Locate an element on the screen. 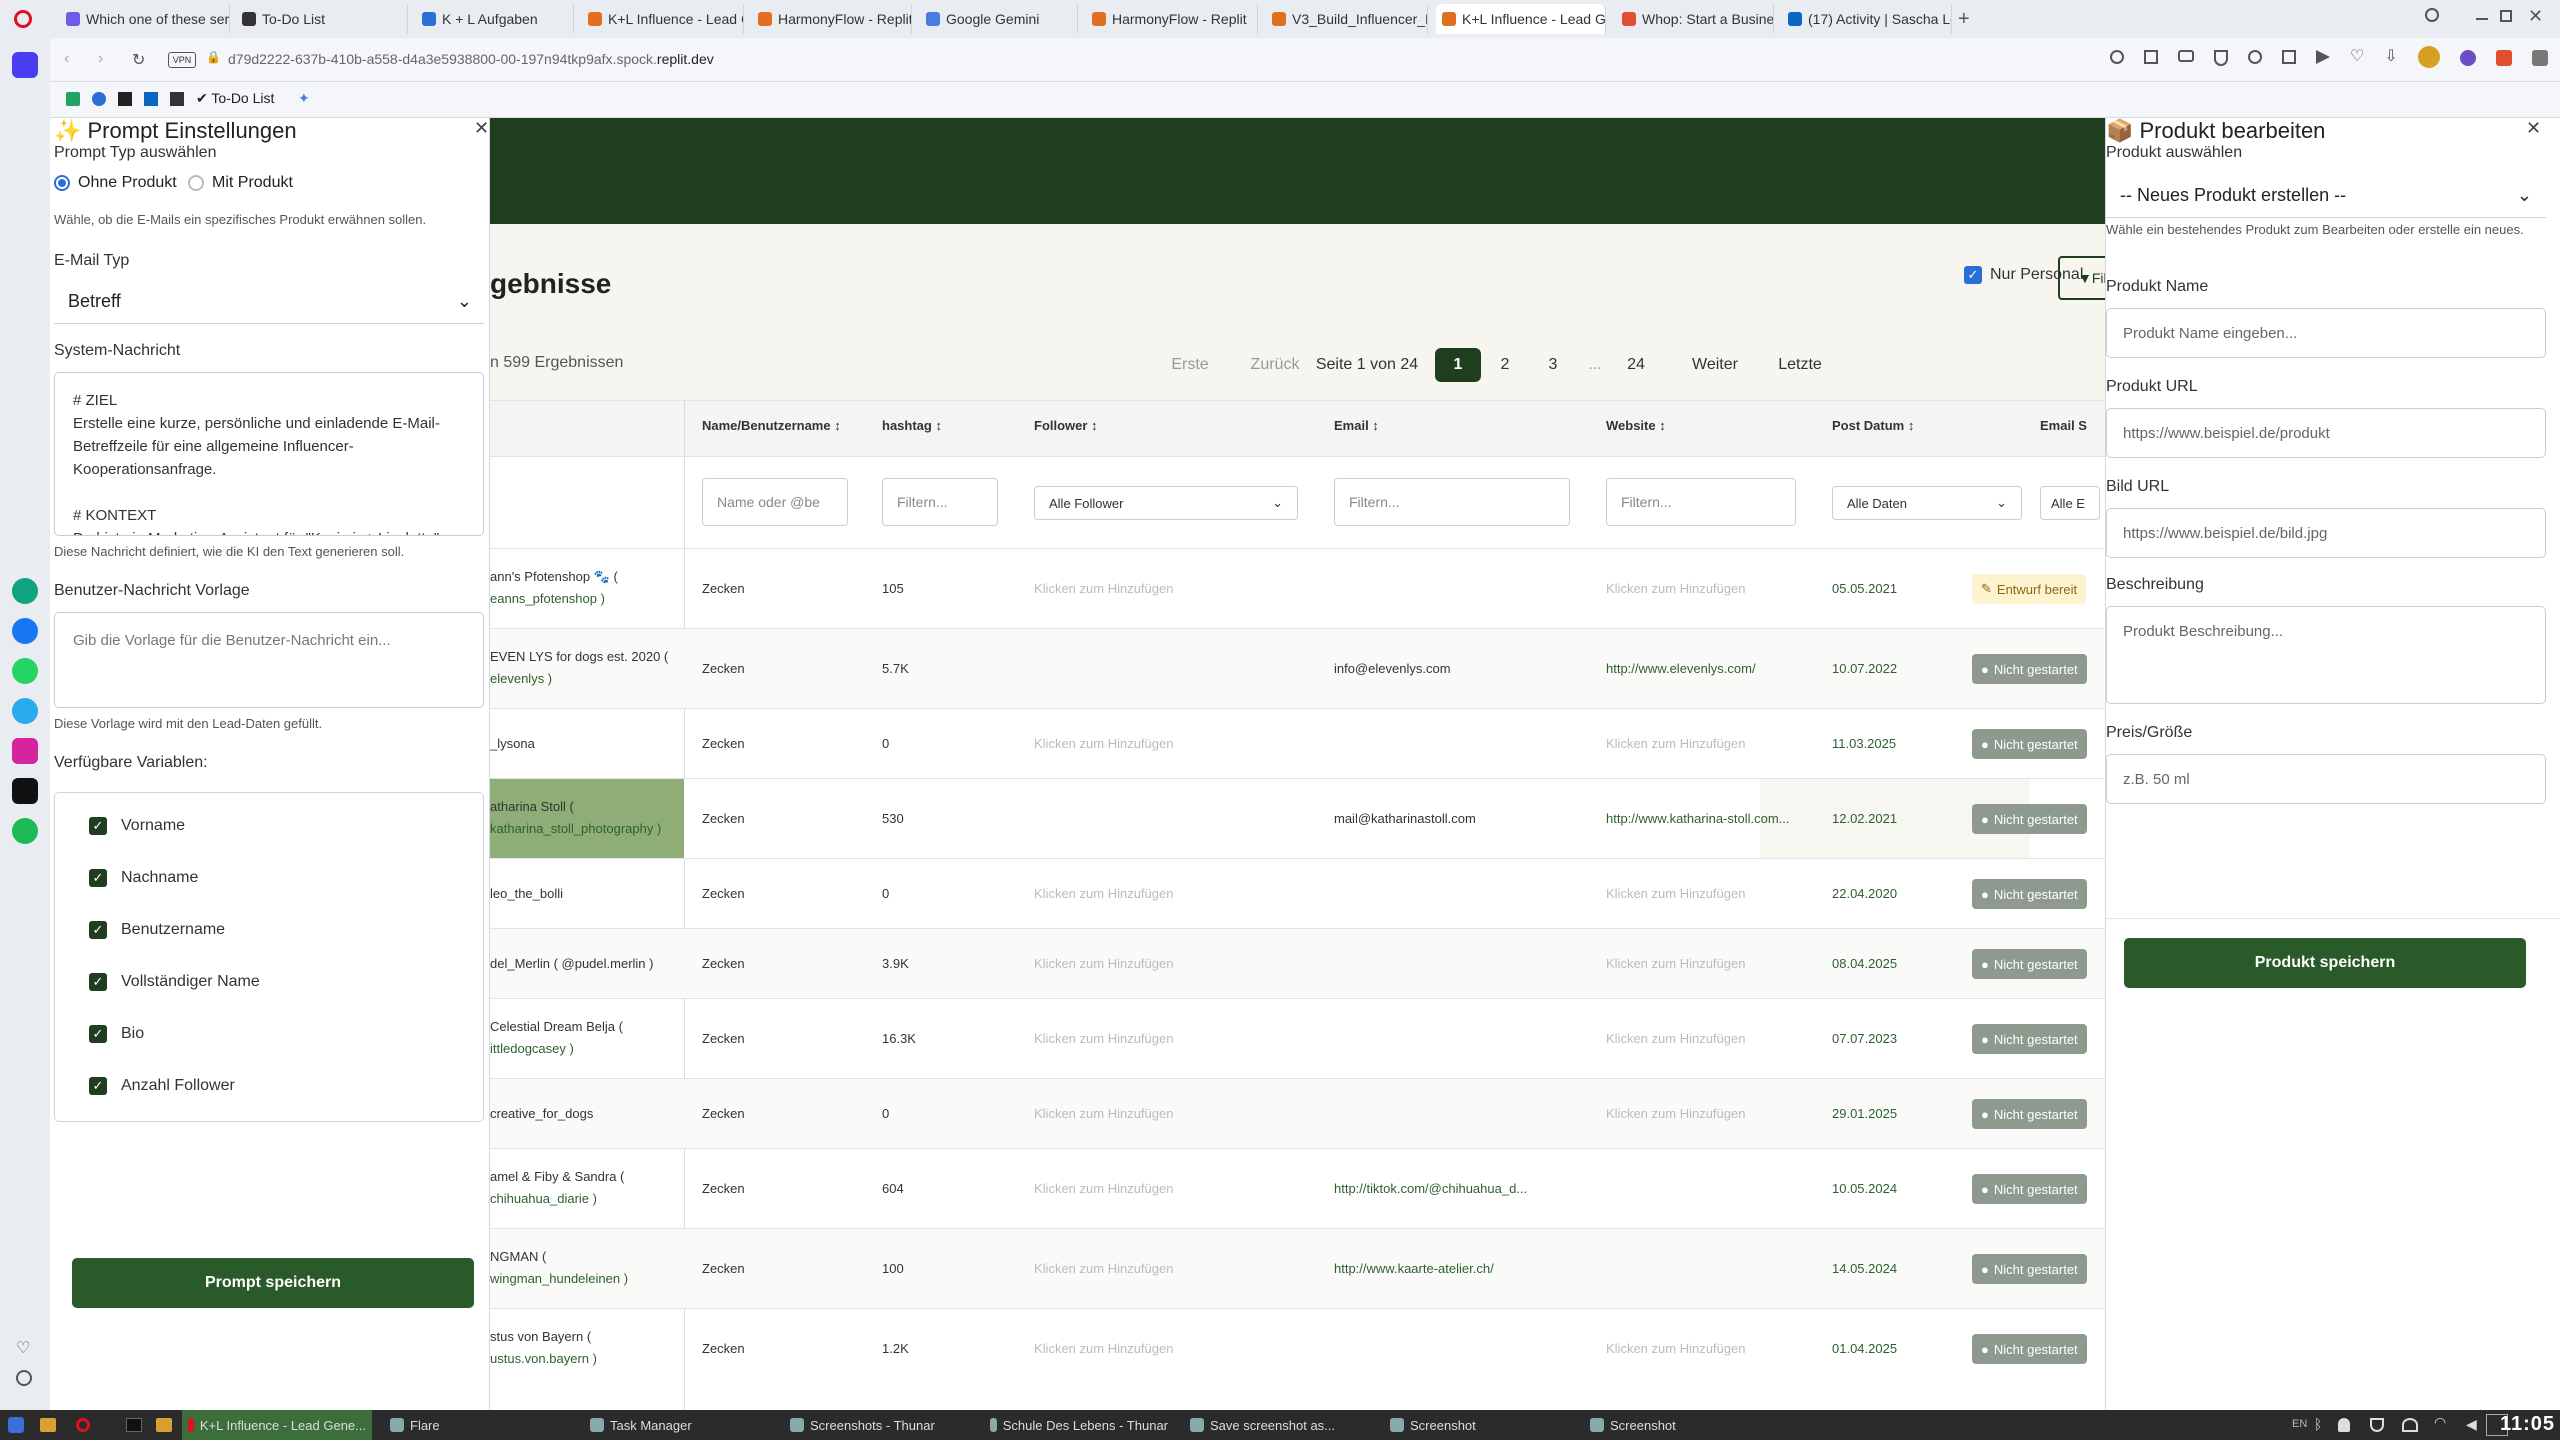  shield-tray-icon is located at coordinates (2377, 1425).